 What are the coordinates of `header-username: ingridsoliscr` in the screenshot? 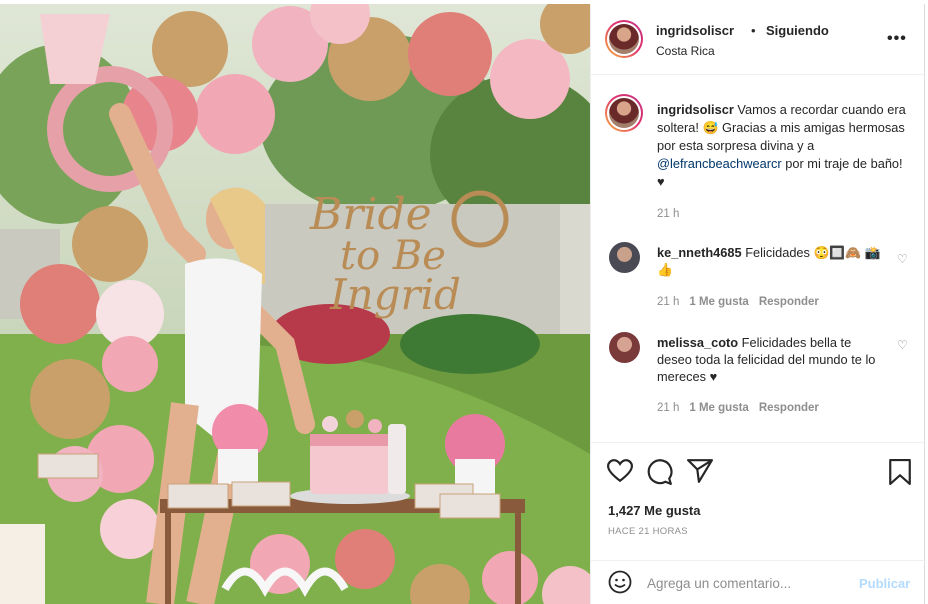 It's located at (695, 30).